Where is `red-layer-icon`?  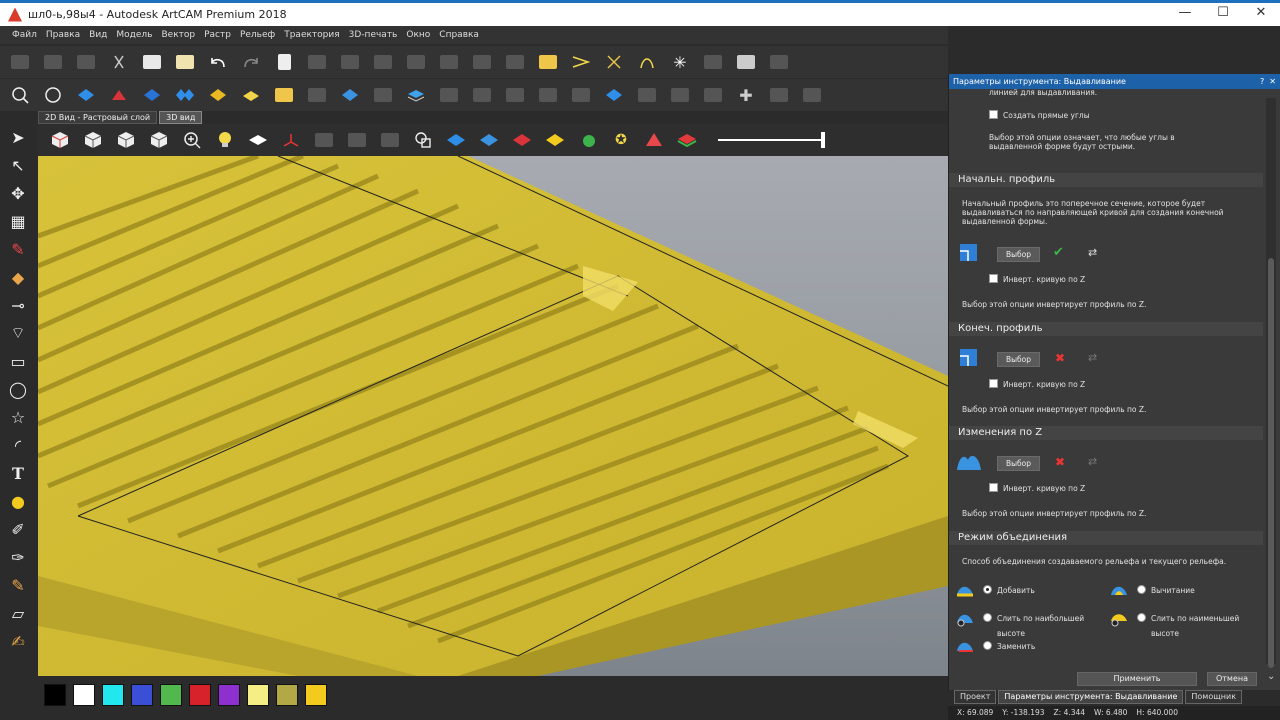 red-layer-icon is located at coordinates (522, 140).